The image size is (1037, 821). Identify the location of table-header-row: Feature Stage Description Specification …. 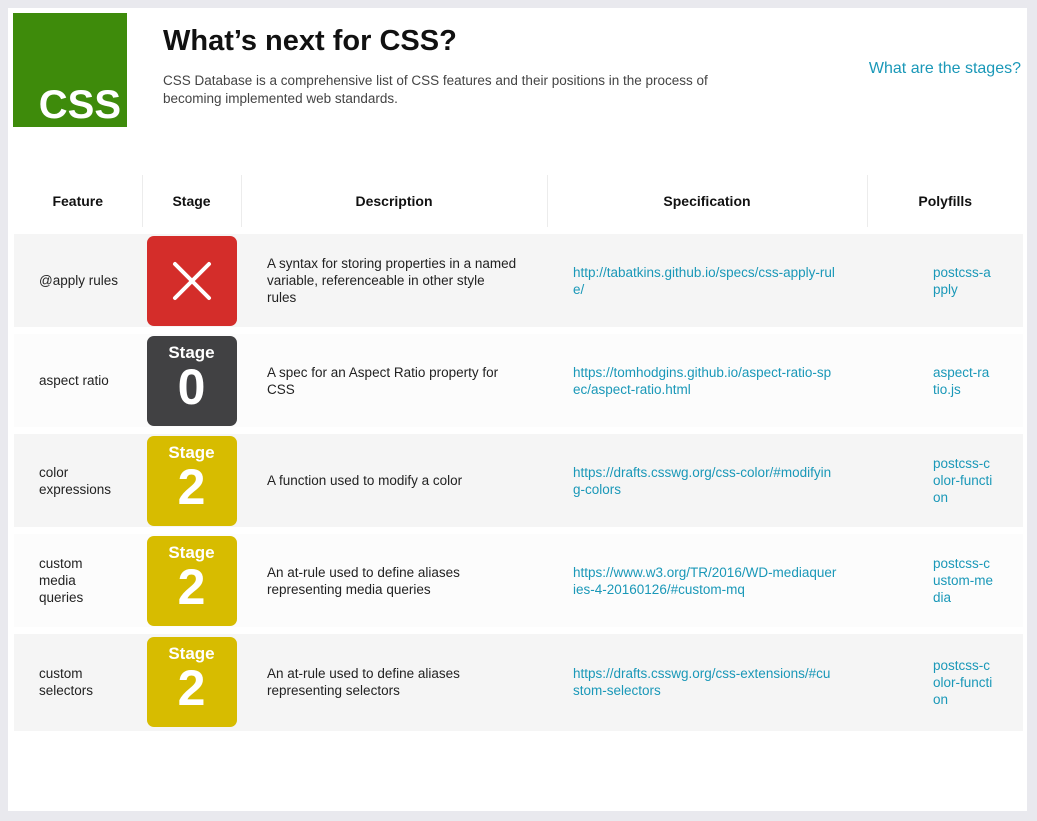
(518, 203).